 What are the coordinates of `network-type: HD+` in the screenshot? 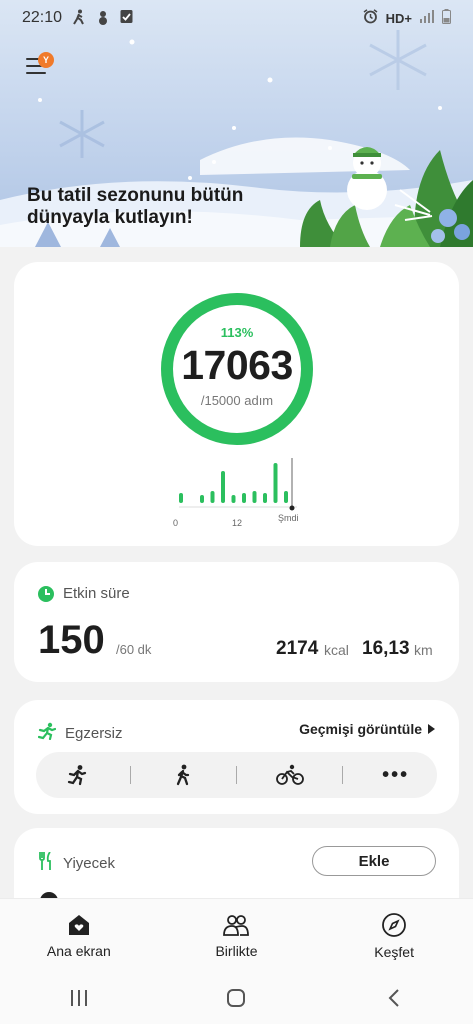 It's located at (398, 18).